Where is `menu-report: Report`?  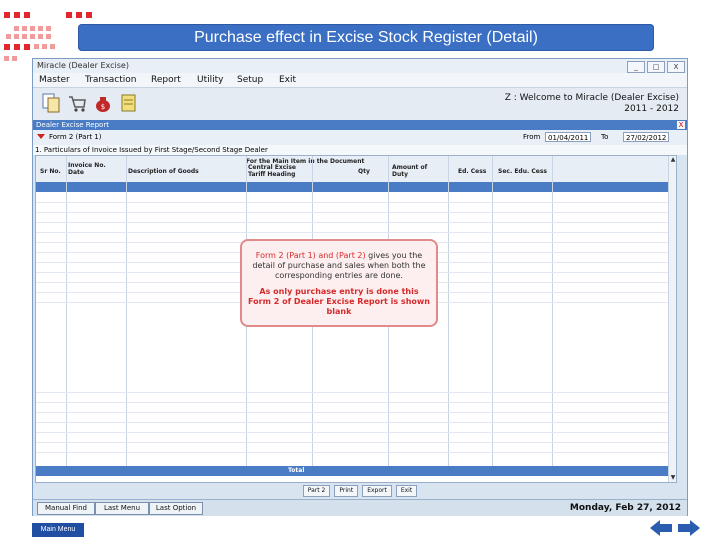 menu-report: Report is located at coordinates (166, 80).